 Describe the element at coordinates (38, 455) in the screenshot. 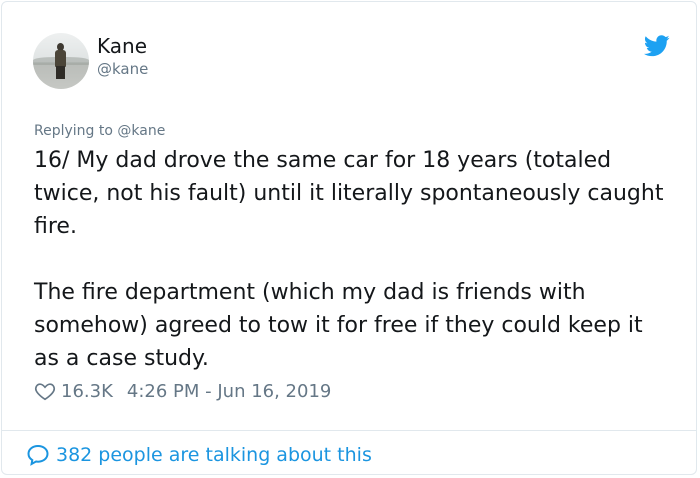

I see `speech-bubble-icon` at that location.